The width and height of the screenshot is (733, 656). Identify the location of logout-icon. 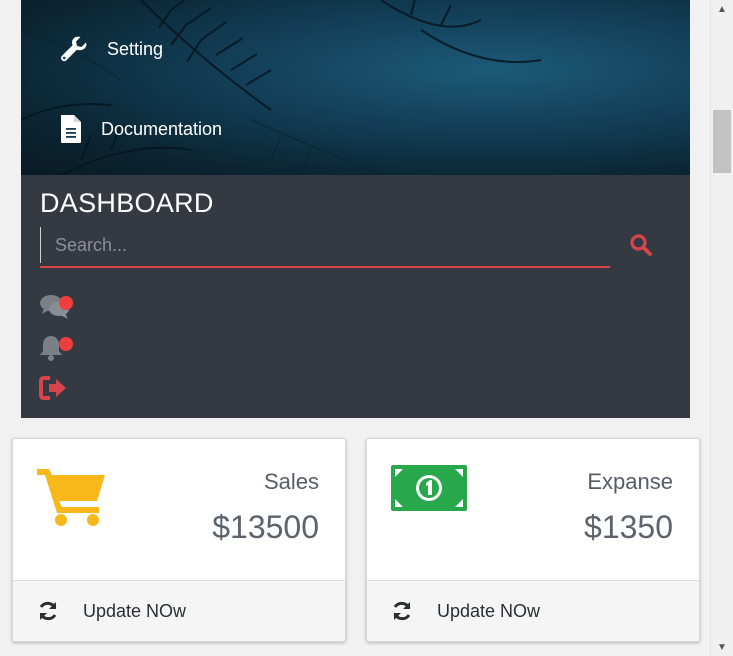
(57, 389).